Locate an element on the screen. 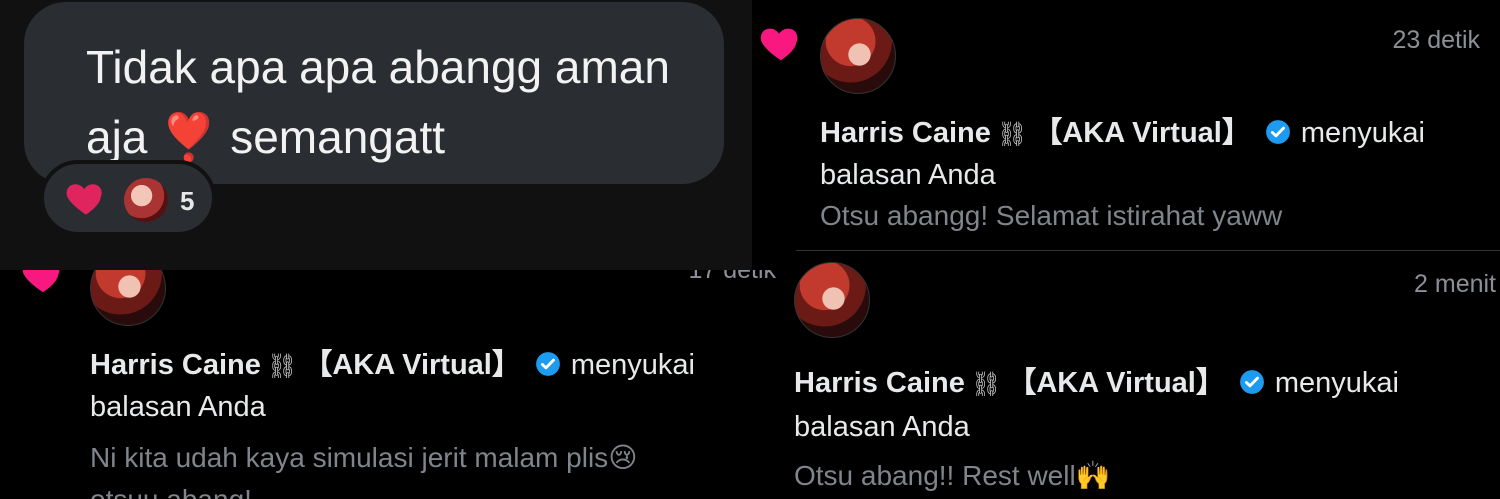  crying-face-emoji: 😢 is located at coordinates (623, 457).